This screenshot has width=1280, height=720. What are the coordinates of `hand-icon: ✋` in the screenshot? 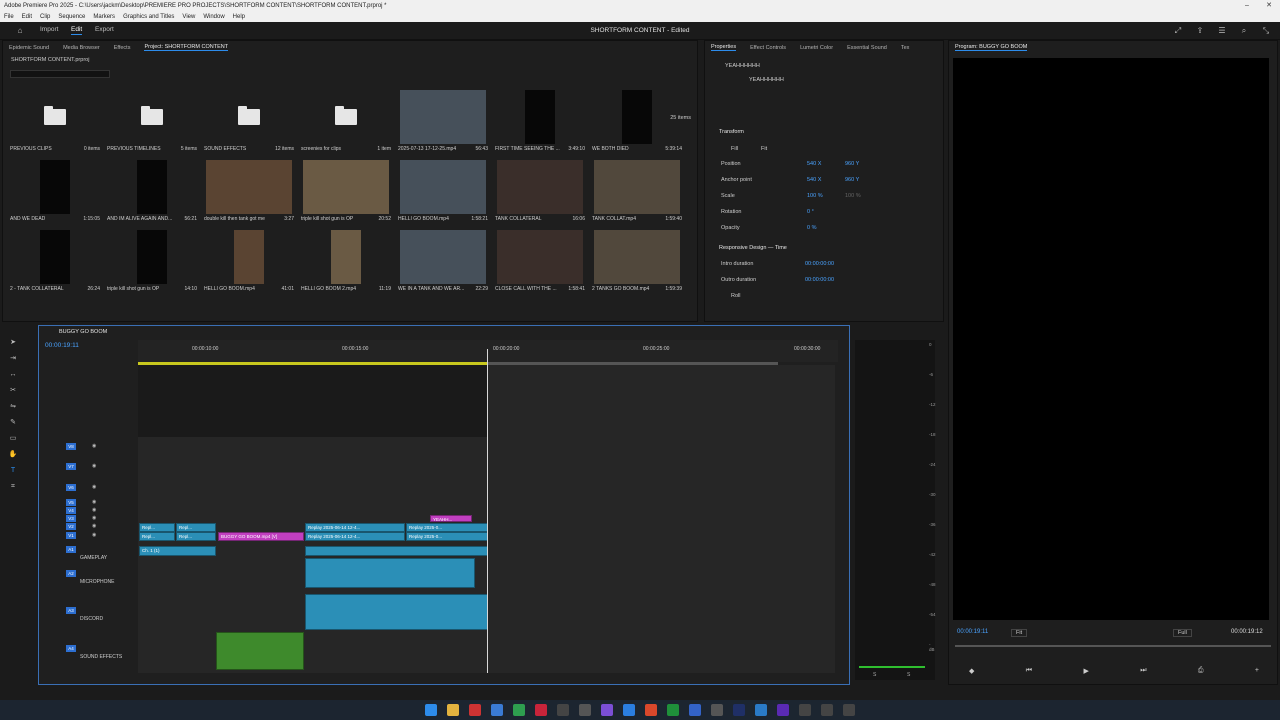 It's located at (13, 455).